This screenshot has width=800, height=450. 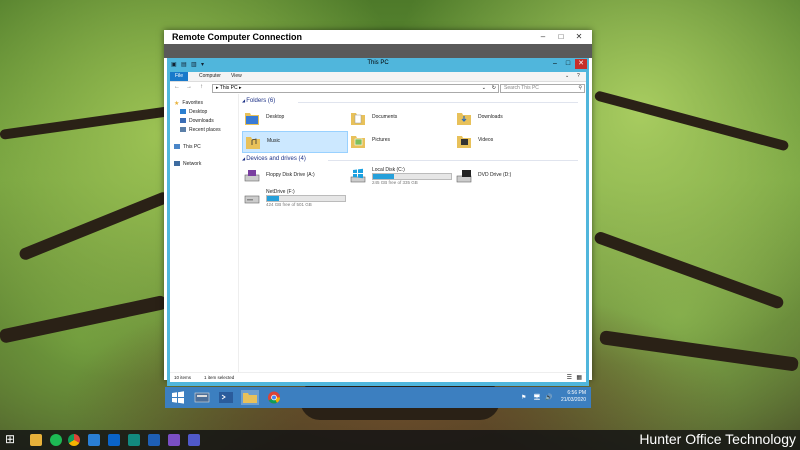 I want to click on desktop-icon, so click(x=183, y=112).